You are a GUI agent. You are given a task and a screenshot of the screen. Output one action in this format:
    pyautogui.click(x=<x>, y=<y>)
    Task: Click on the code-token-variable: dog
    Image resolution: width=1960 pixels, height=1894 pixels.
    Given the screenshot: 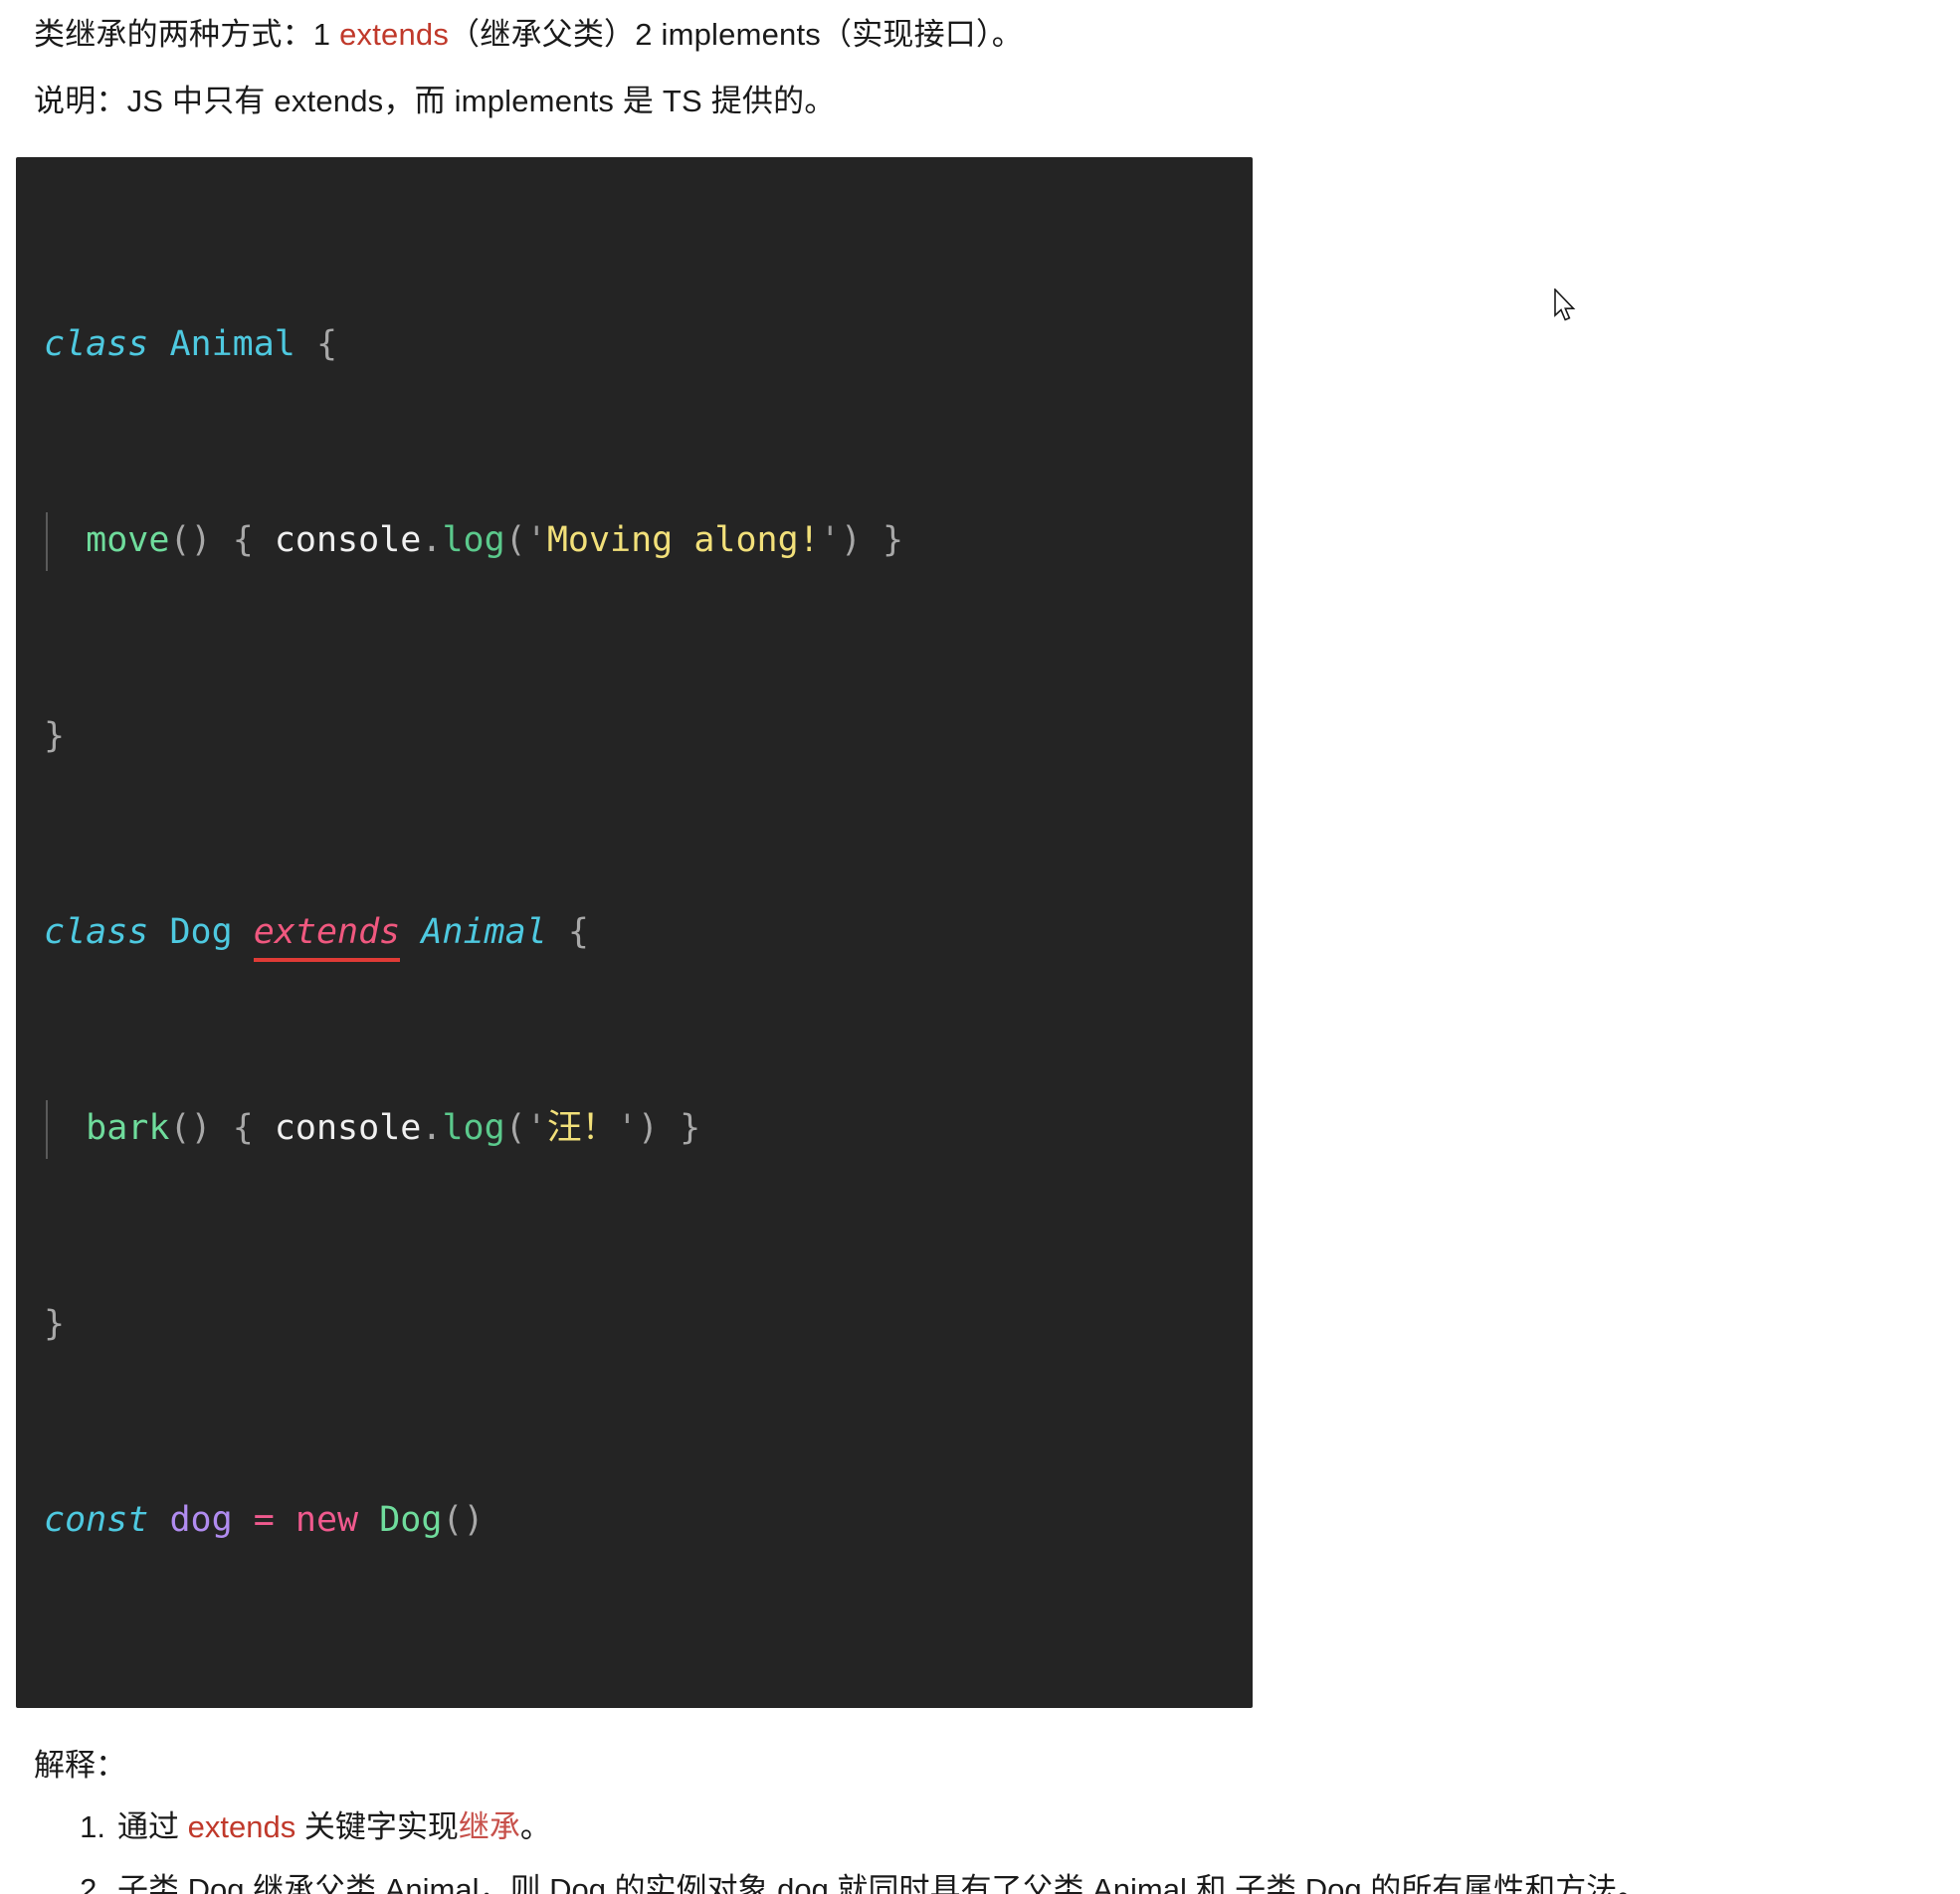 What is the action you would take?
    pyautogui.click(x=201, y=1519)
    